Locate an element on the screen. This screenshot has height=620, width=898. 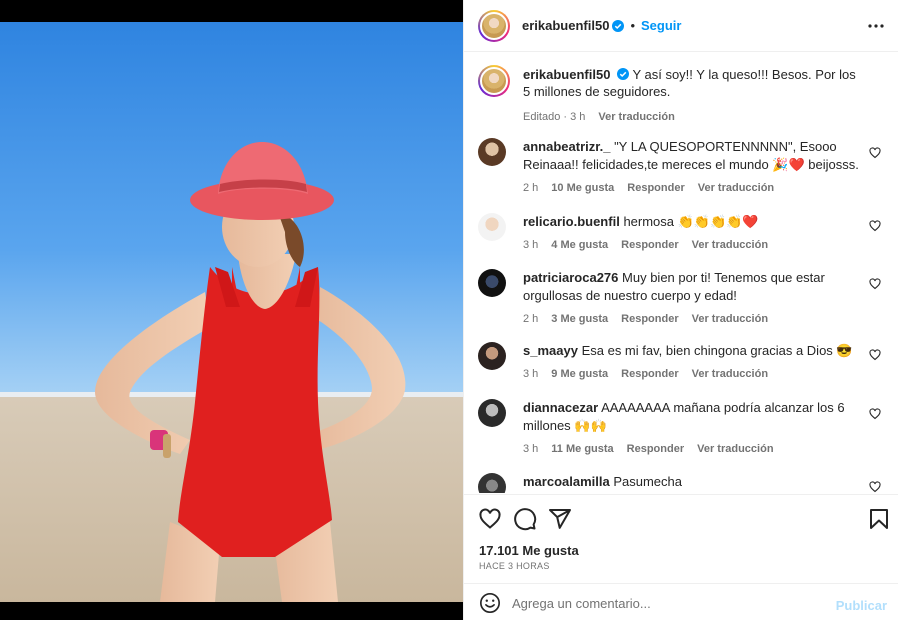
comment-username: diannacezar is located at coordinates (560, 407).